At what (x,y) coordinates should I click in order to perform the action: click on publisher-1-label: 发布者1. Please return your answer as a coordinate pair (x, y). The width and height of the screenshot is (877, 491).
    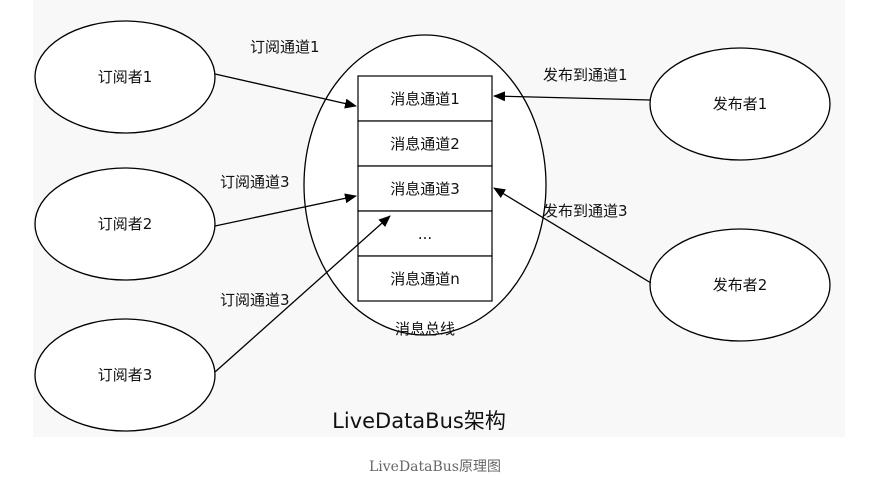
    Looking at the image, I should click on (740, 104).